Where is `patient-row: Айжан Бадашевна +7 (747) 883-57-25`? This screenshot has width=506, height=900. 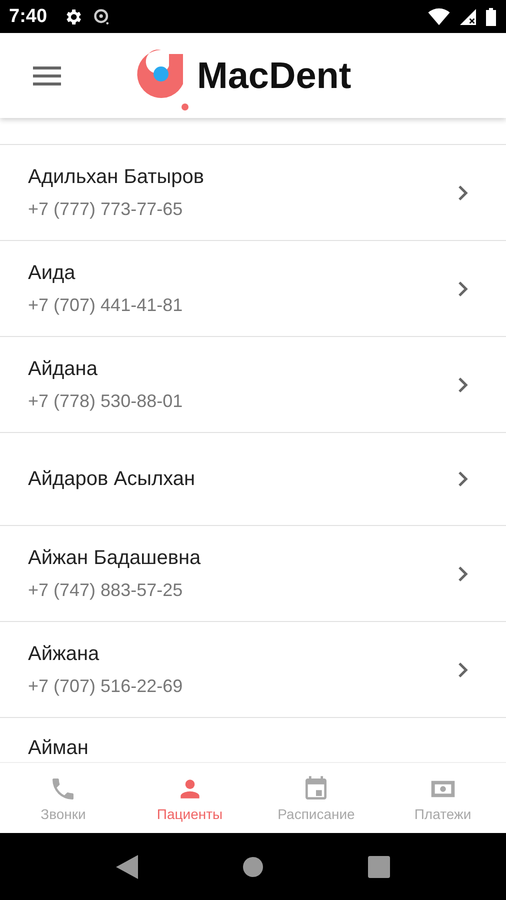 patient-row: Айжан Бадашевна +7 (747) 883-57-25 is located at coordinates (253, 574).